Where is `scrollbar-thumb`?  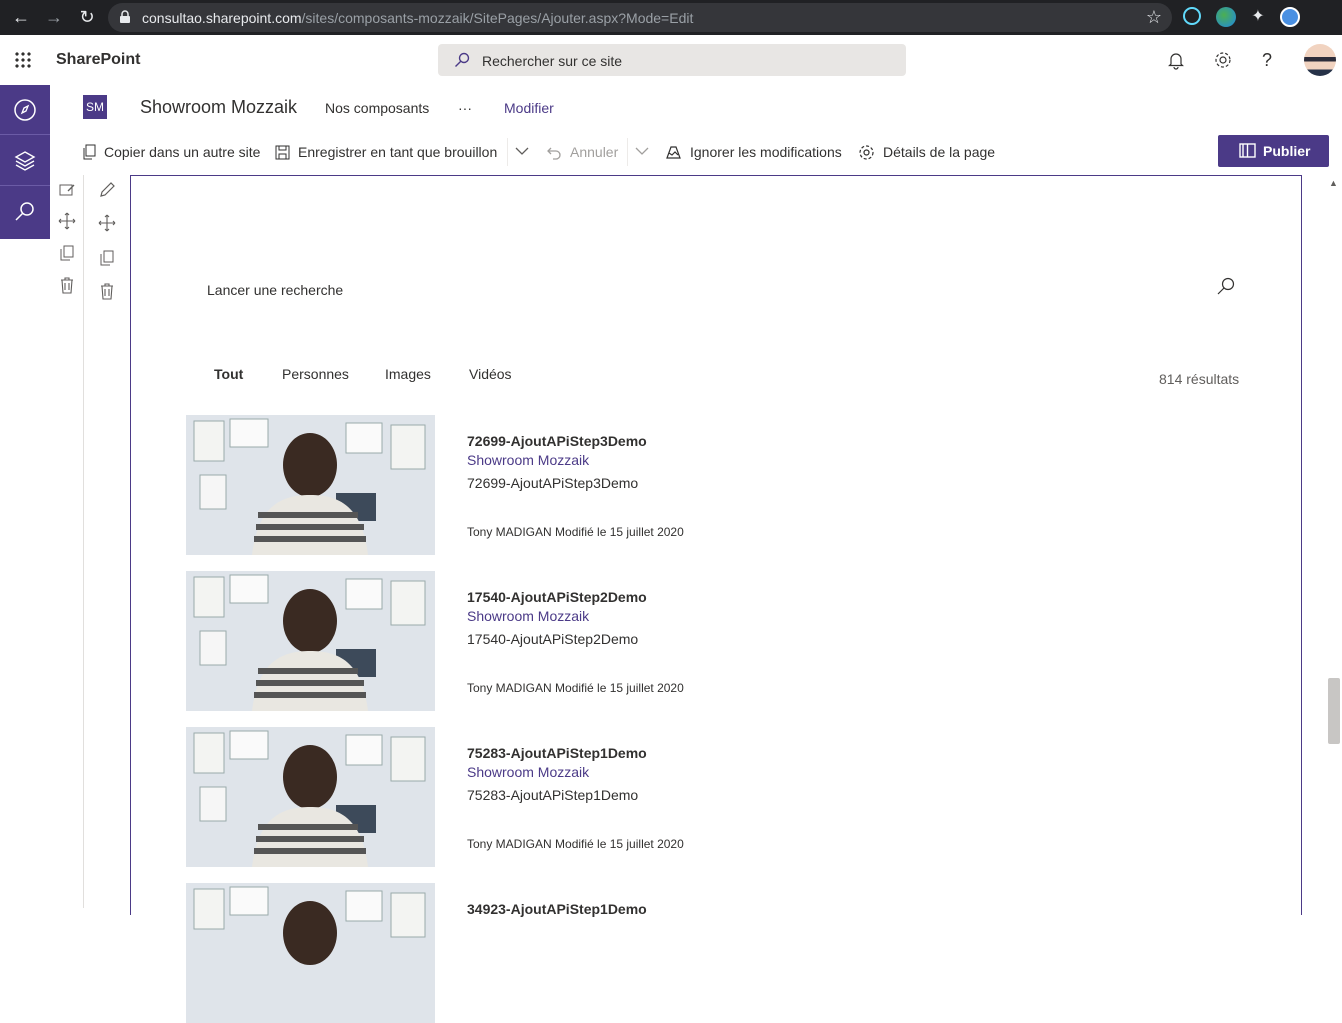
scrollbar-thumb is located at coordinates (1334, 711).